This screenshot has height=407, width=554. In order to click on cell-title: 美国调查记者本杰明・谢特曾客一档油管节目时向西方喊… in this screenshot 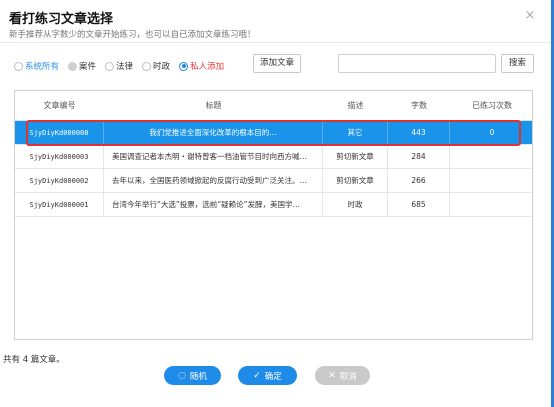, I will do `click(213, 156)`.